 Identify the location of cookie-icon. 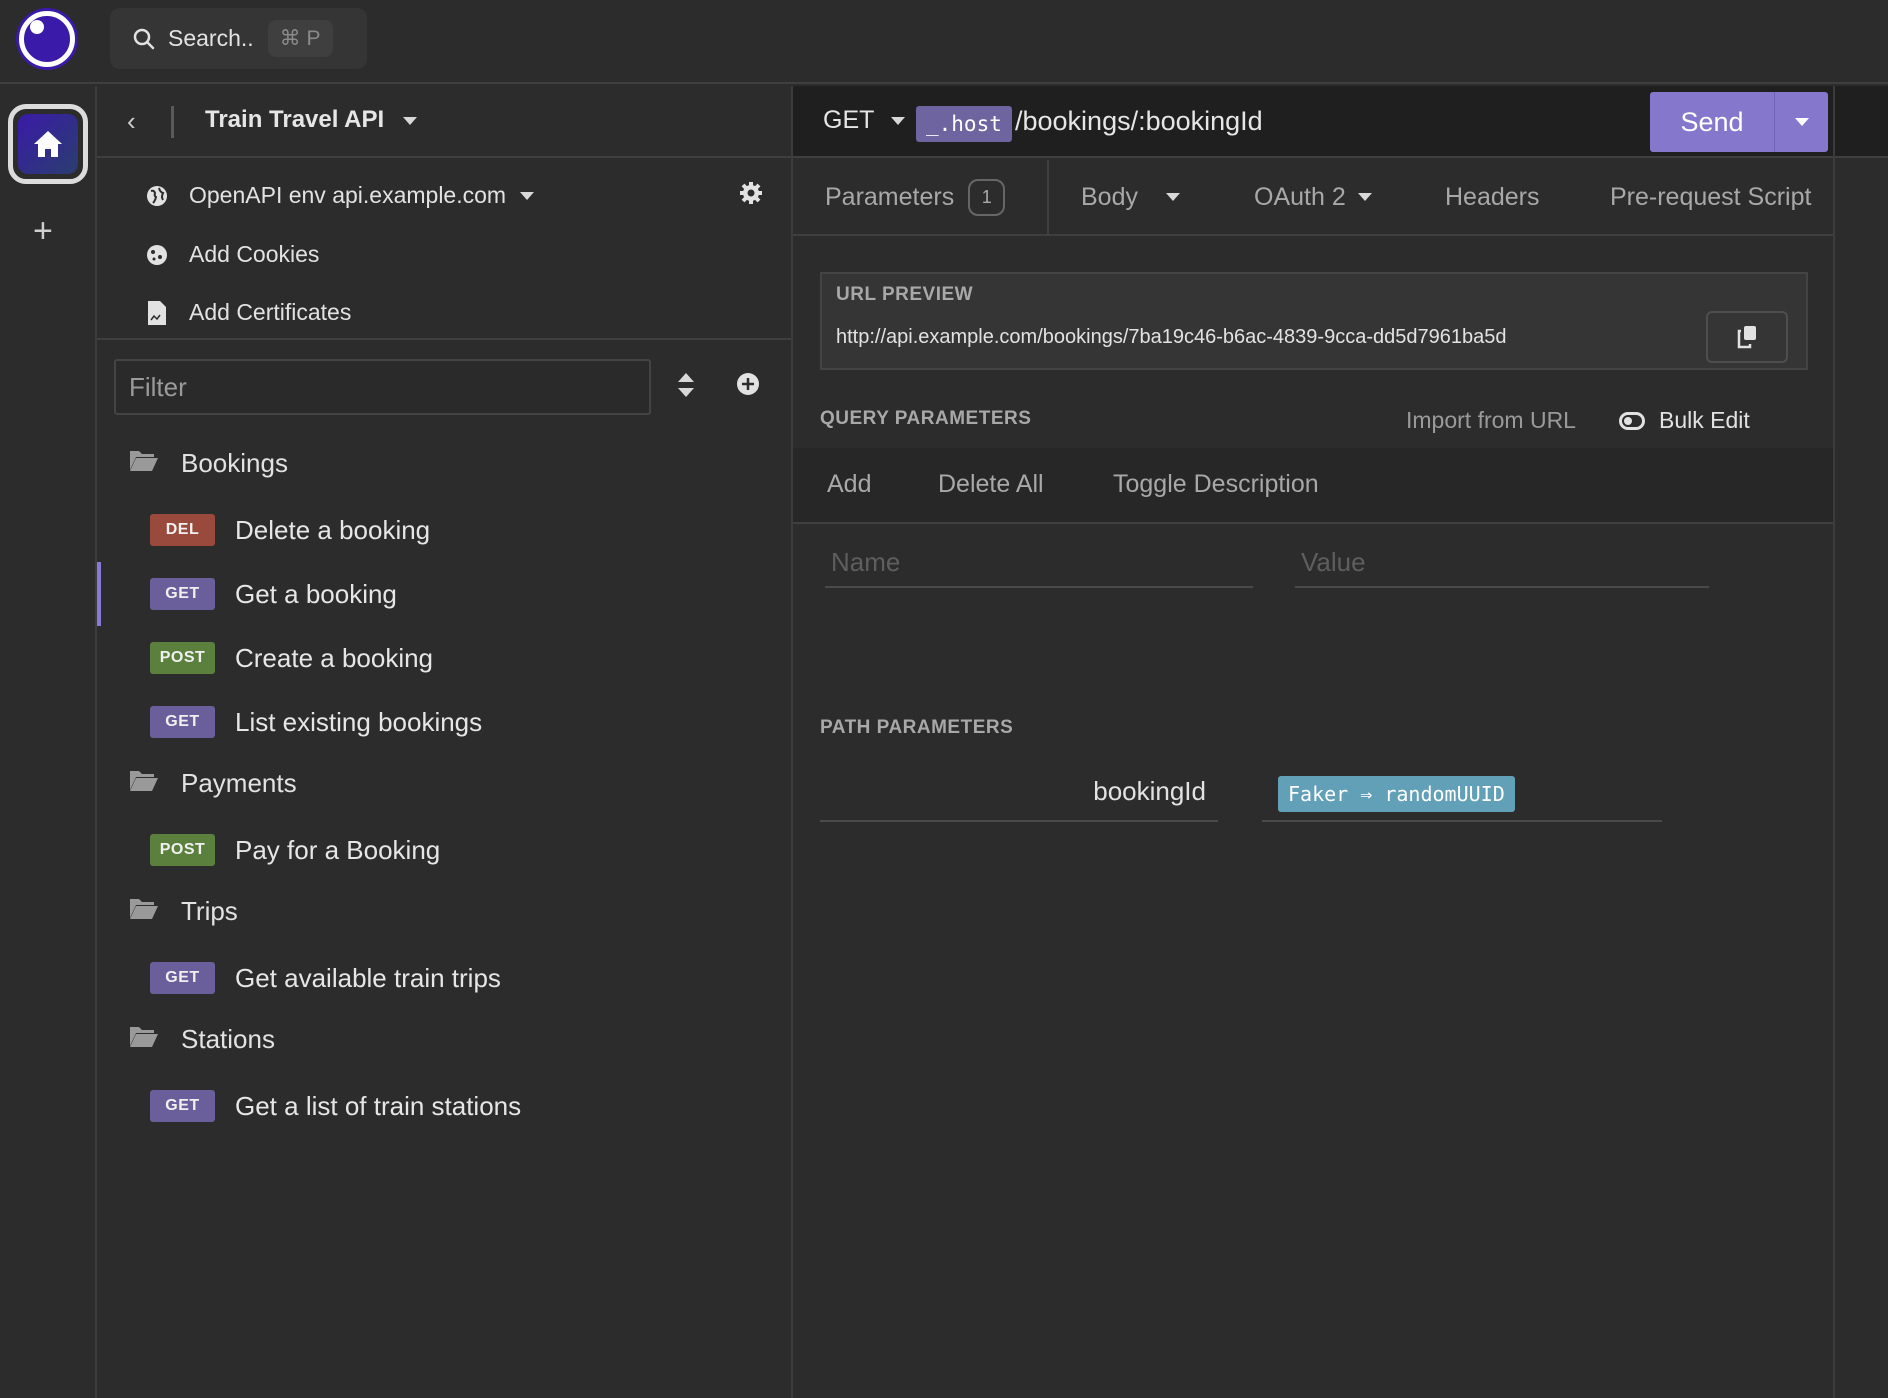
(157, 254).